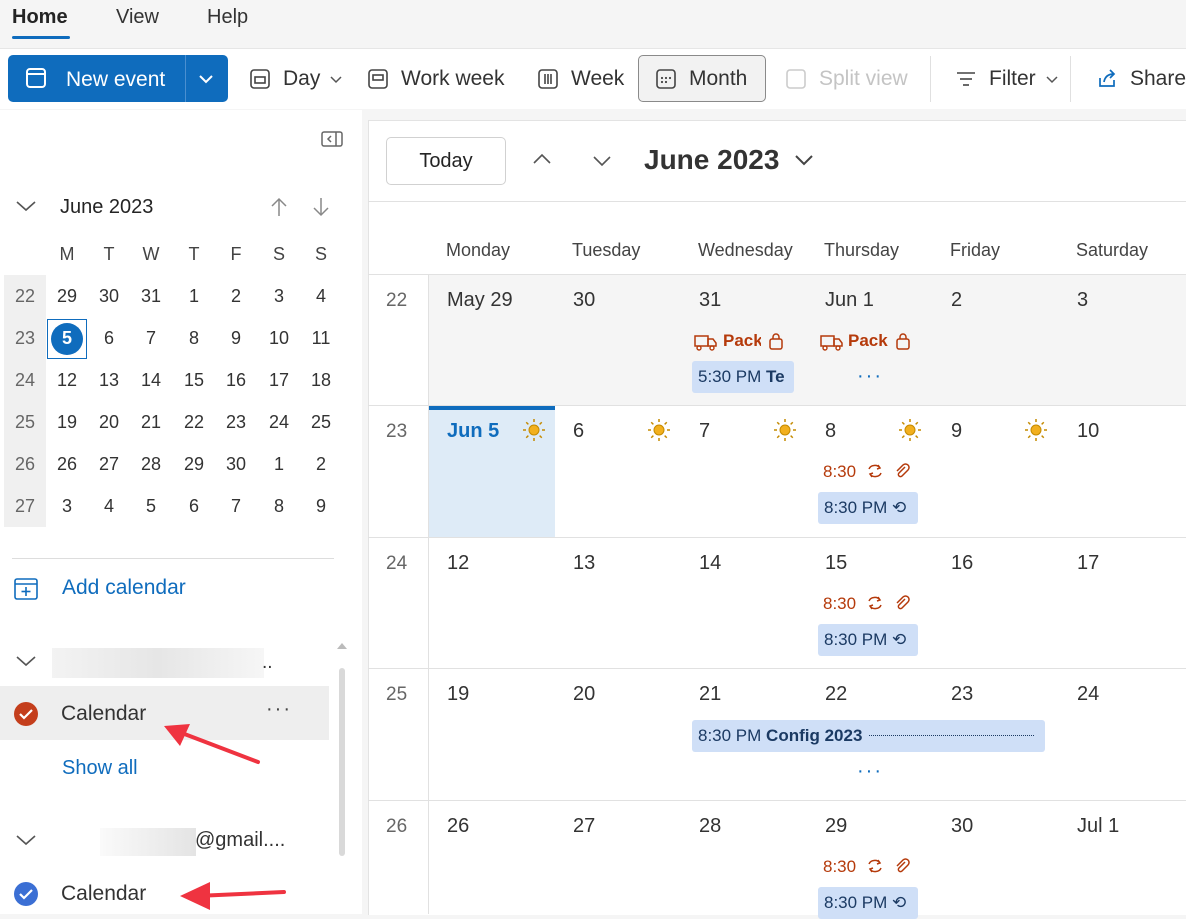 Image resolution: width=1186 pixels, height=919 pixels. I want to click on day-cell-date: 7, so click(704, 431).